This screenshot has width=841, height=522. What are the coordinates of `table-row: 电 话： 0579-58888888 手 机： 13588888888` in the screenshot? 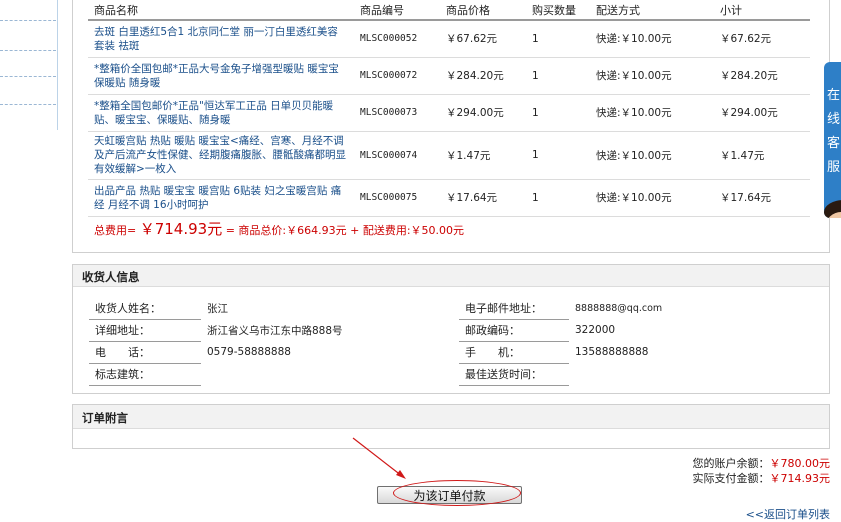 It's located at (456, 352).